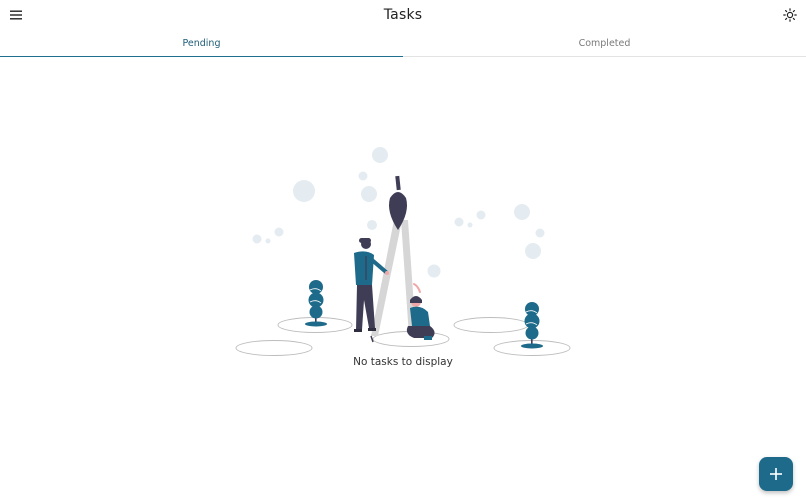  I want to click on tab-completed-label: Completed, so click(604, 43).